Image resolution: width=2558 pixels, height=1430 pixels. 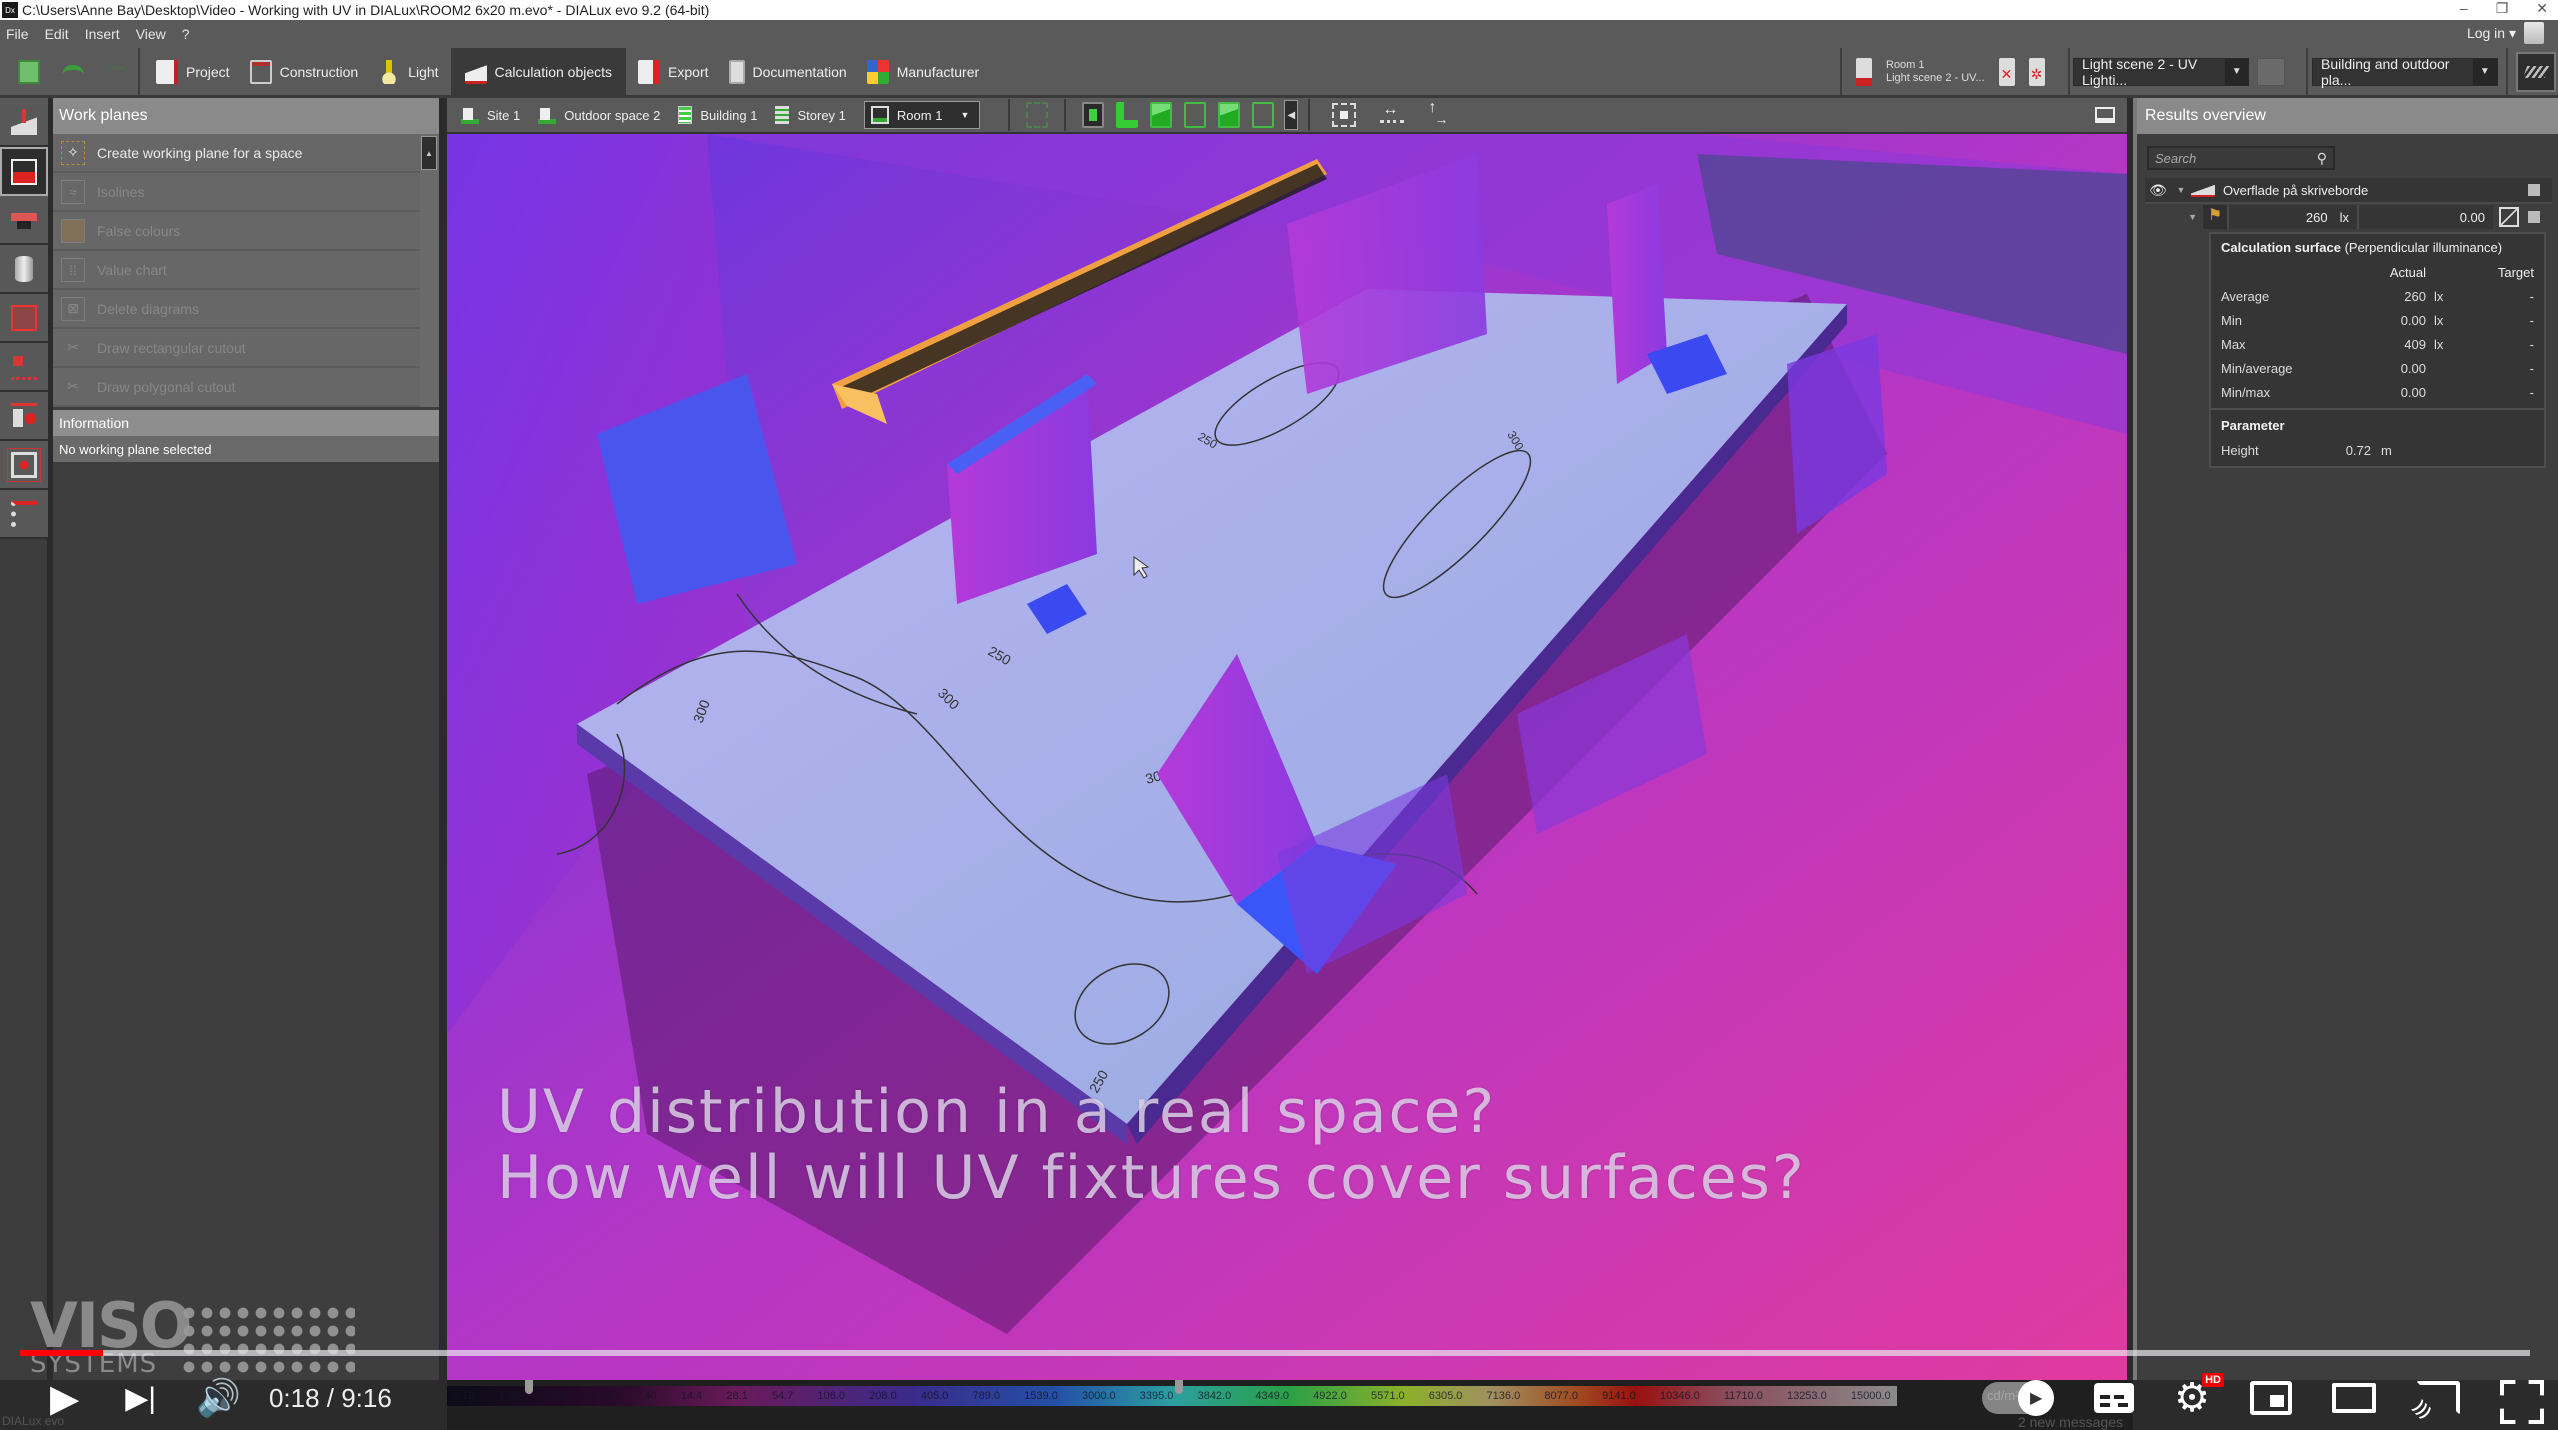 What do you see at coordinates (57, 34) in the screenshot?
I see `menu-edit: Edit` at bounding box center [57, 34].